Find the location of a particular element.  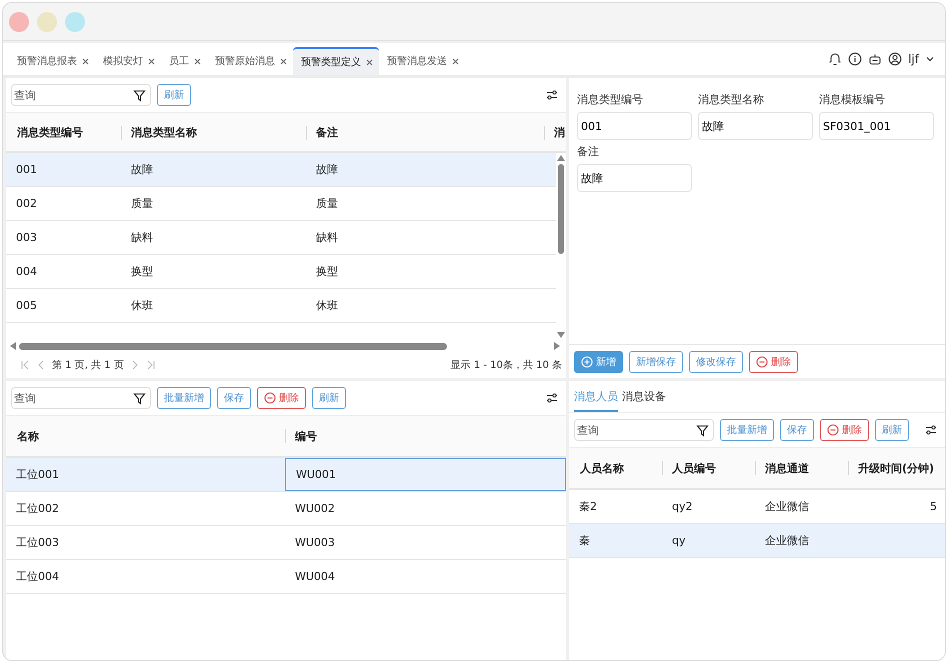

table-row: 工位001 WU001 is located at coordinates (286, 475).